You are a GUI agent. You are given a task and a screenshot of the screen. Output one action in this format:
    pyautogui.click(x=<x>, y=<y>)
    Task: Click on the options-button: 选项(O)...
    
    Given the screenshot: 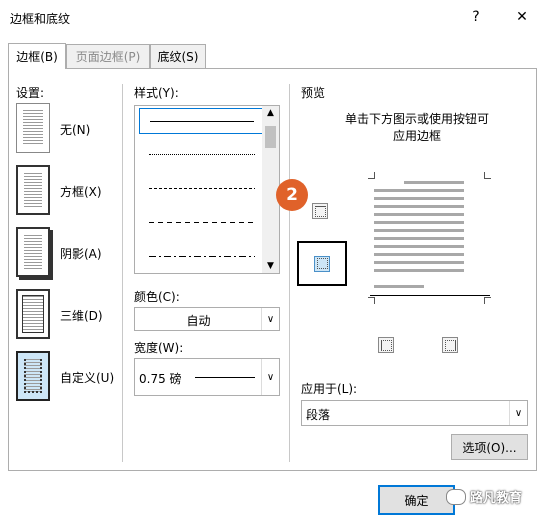 What is the action you would take?
    pyautogui.click(x=489, y=447)
    